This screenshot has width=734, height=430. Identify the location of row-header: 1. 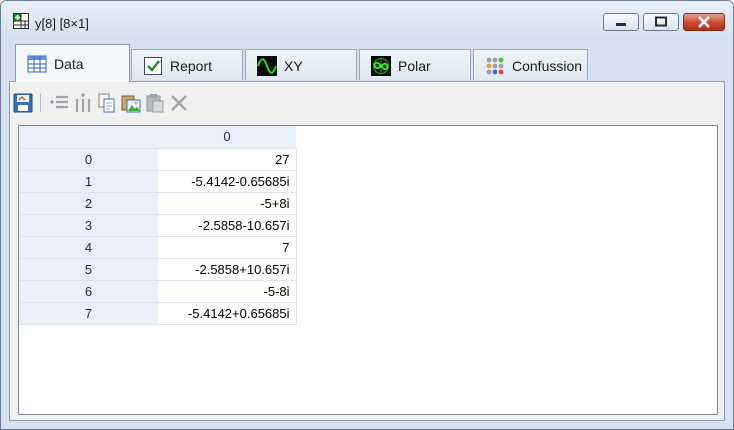
(88, 181).